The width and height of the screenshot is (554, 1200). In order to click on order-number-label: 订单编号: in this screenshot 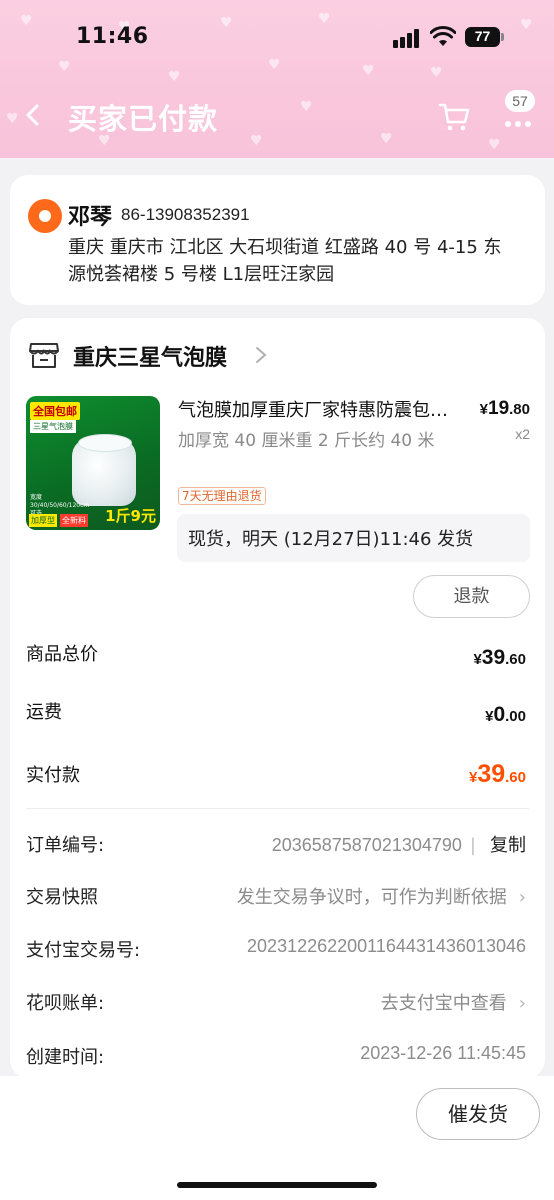, I will do `click(65, 845)`.